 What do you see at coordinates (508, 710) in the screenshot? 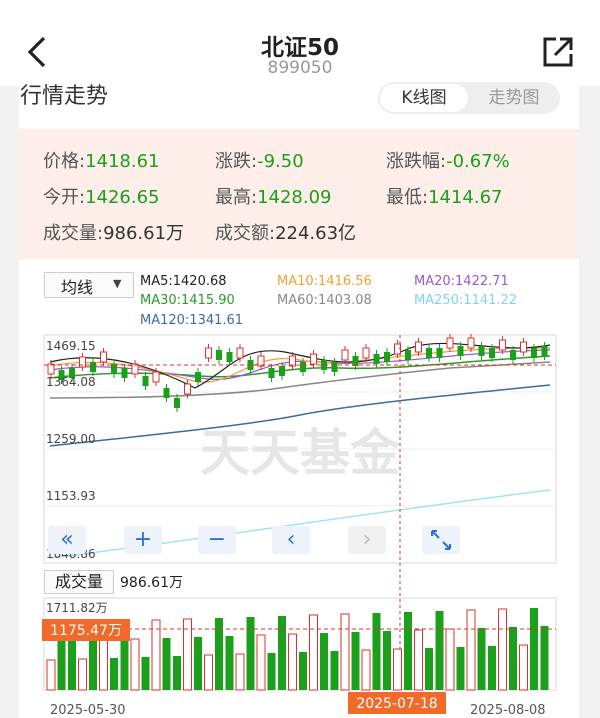
I see `date-end: 2025-08-08` at bounding box center [508, 710].